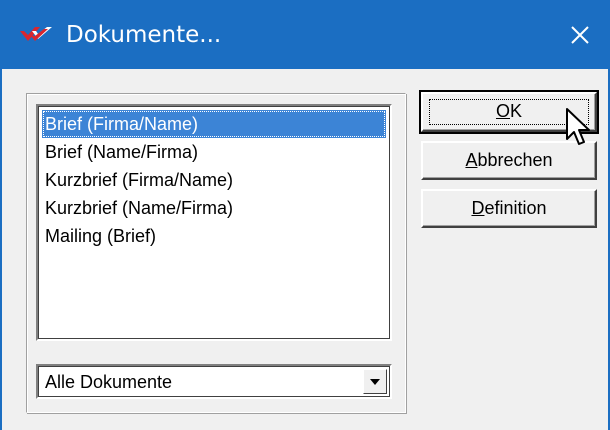 This screenshot has height=430, width=610. I want to click on definition-button: Definition, so click(509, 208).